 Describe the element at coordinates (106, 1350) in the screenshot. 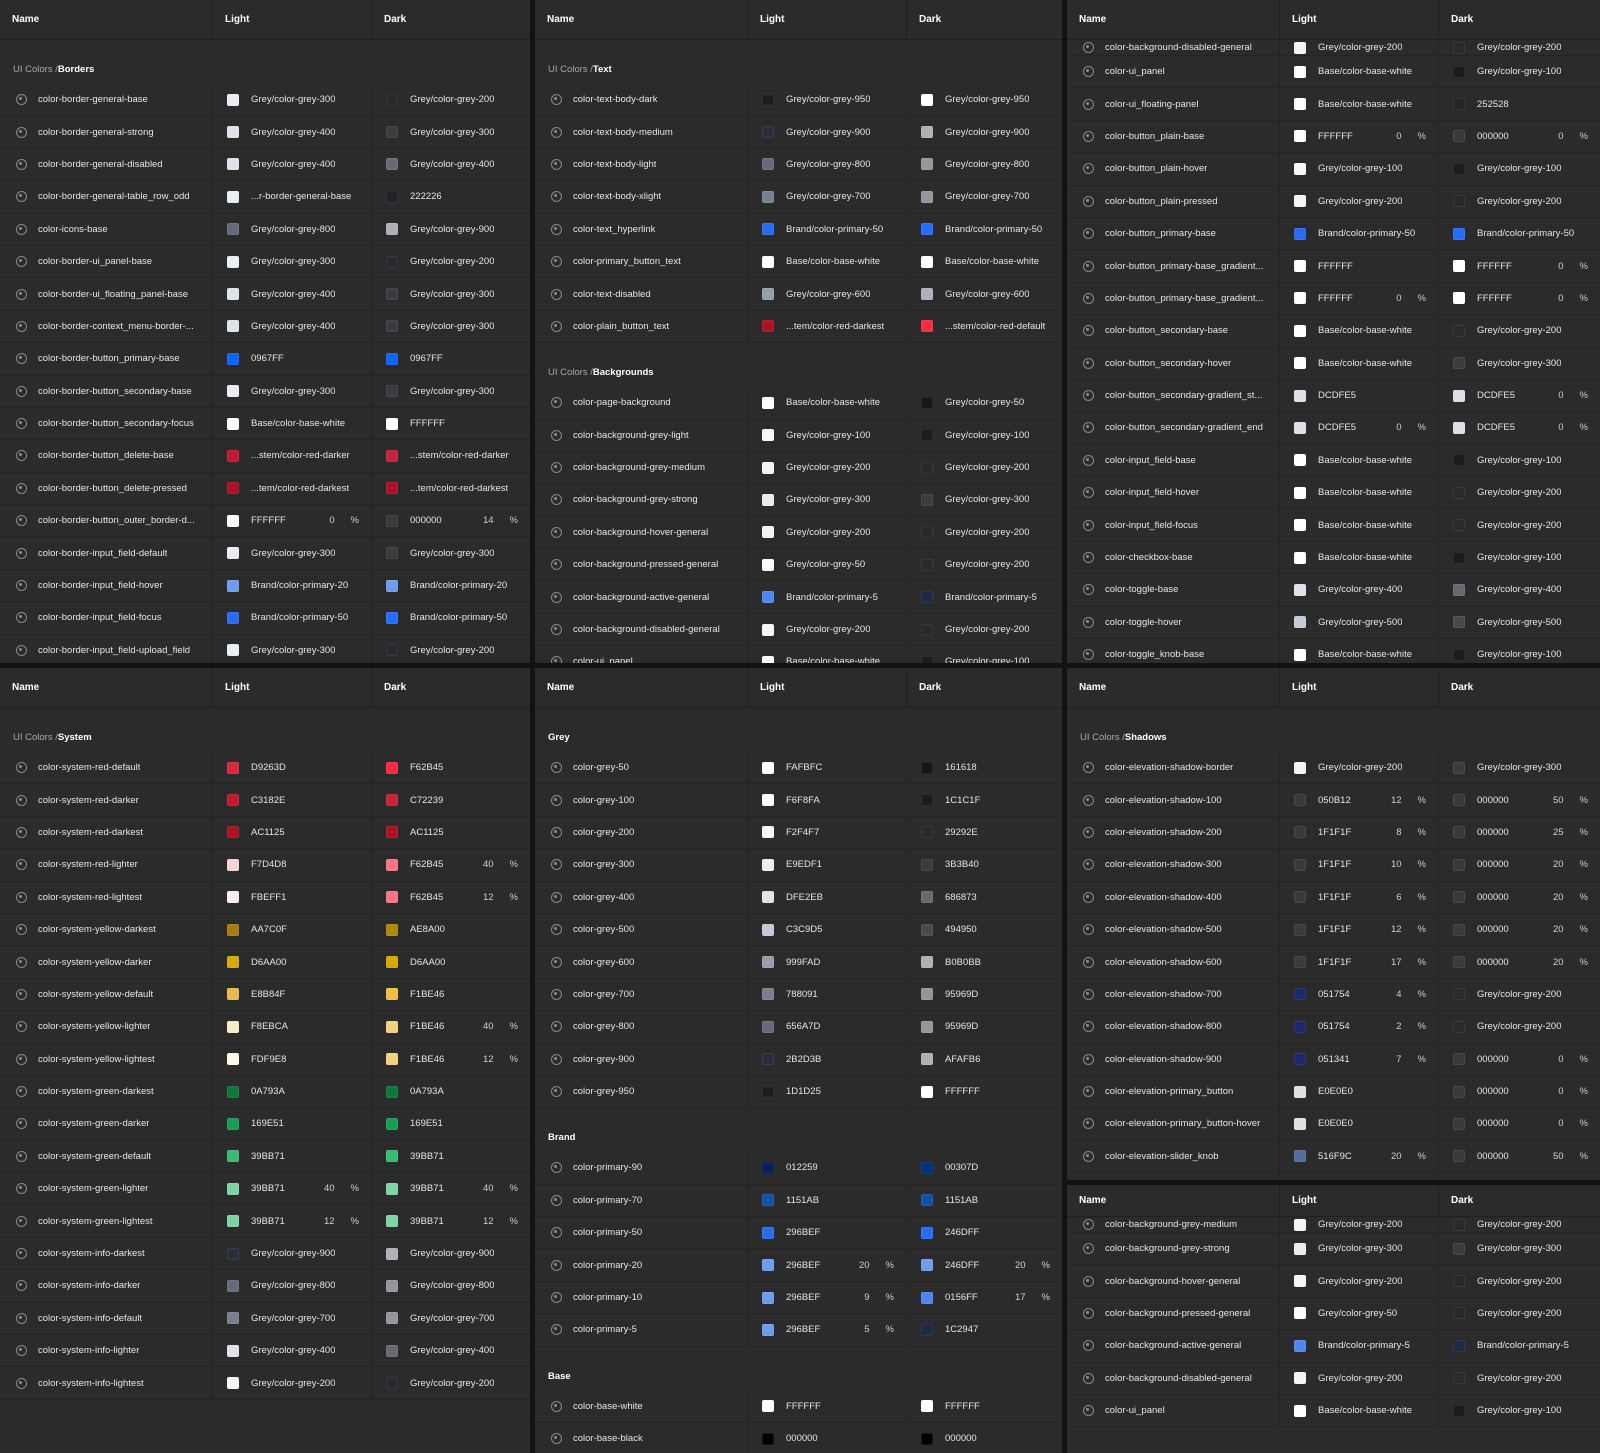

I see `token-name-cell: color-system-info-lighter` at that location.